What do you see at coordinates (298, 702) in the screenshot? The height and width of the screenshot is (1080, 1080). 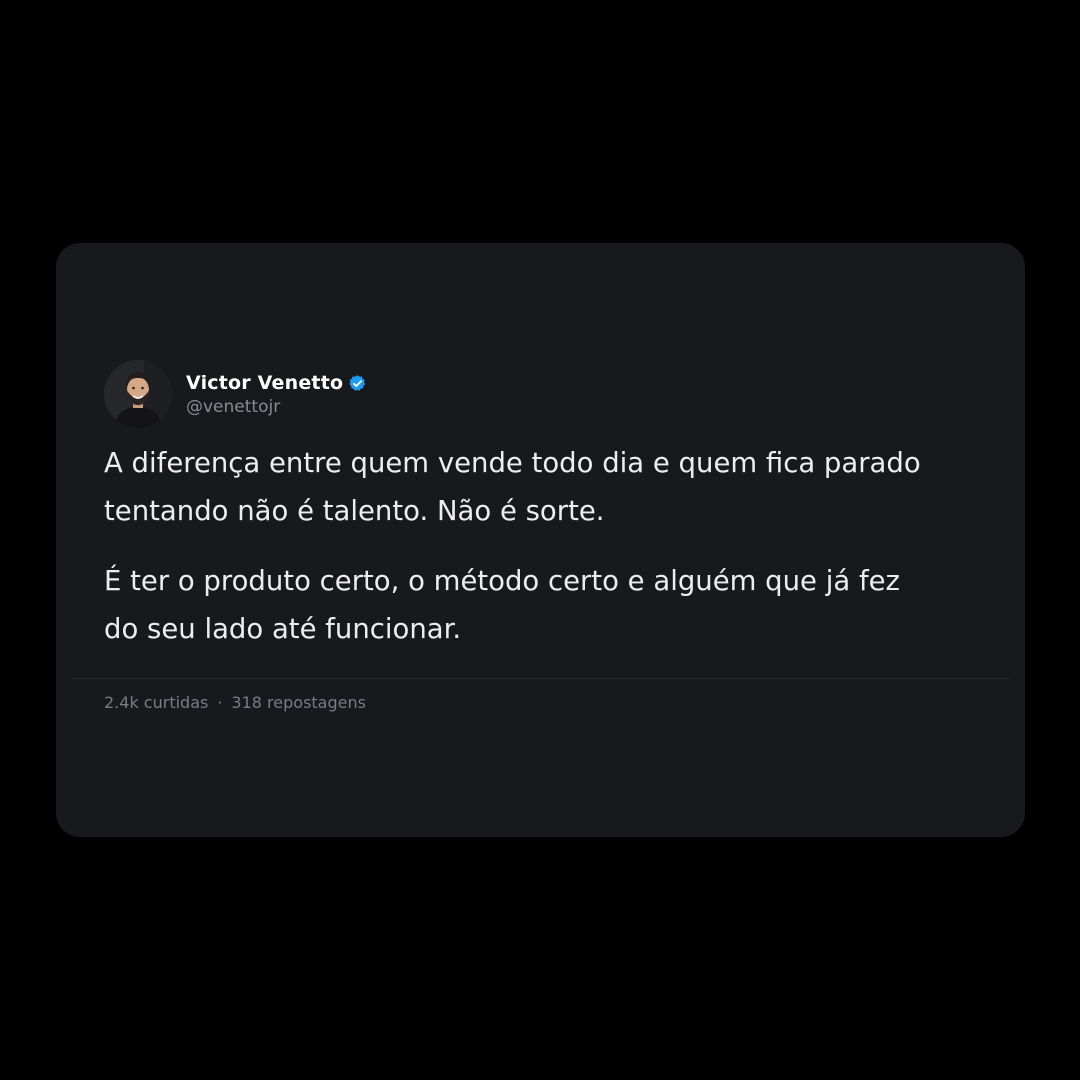 I see `reposts-count: 318 repostagens` at bounding box center [298, 702].